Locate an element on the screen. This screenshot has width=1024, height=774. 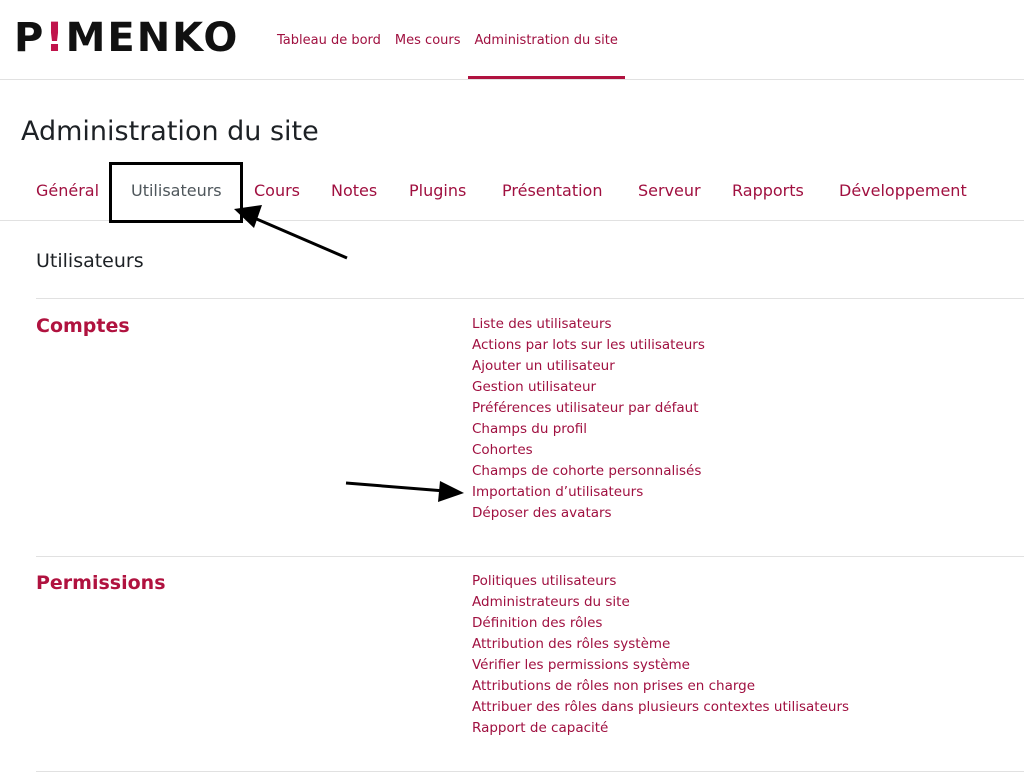
link-capability-overview: Rapport de capacité is located at coordinates (660, 728).